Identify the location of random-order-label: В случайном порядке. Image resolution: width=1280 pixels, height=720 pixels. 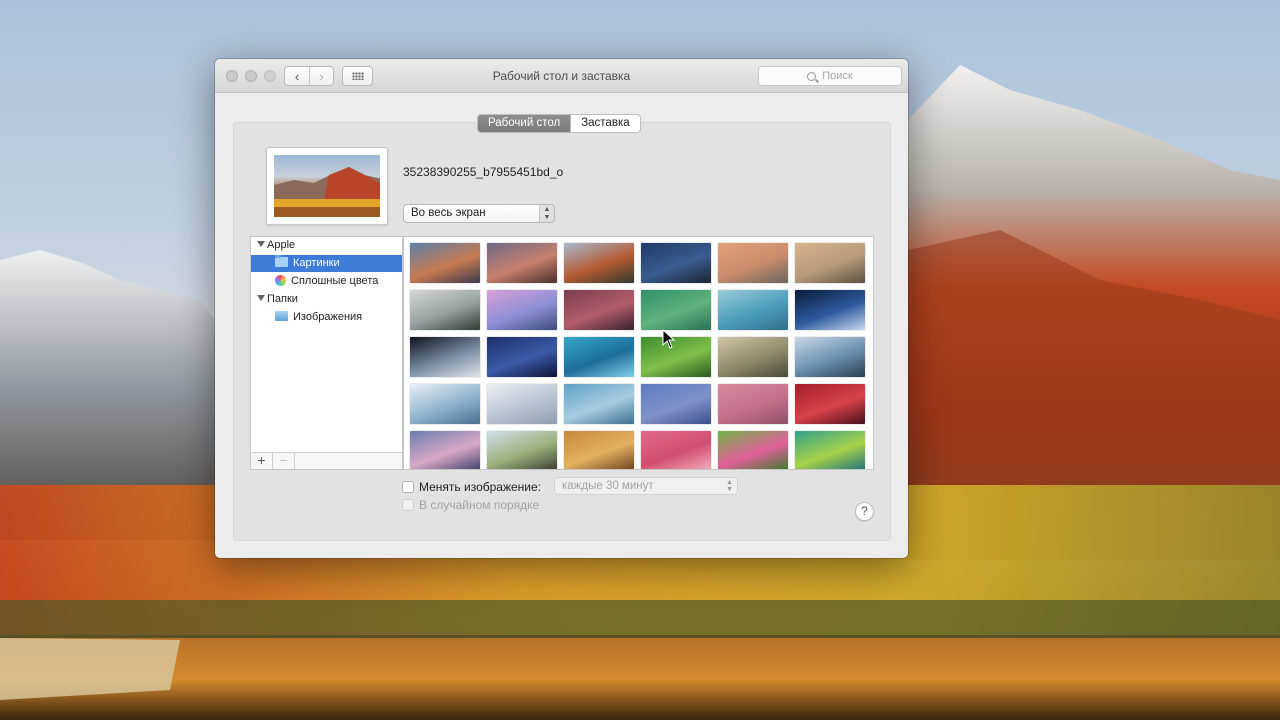
(479, 505).